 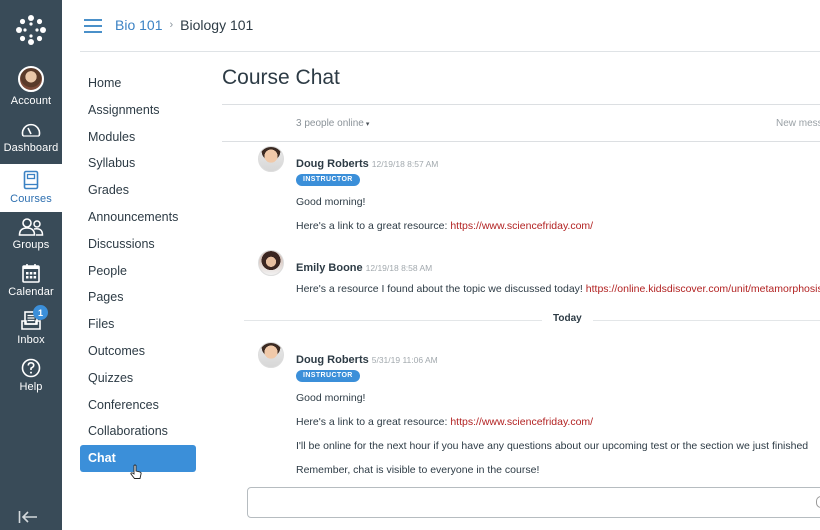 What do you see at coordinates (405, 164) in the screenshot?
I see `message-timestamp: 12/19/18 8:57 AM` at bounding box center [405, 164].